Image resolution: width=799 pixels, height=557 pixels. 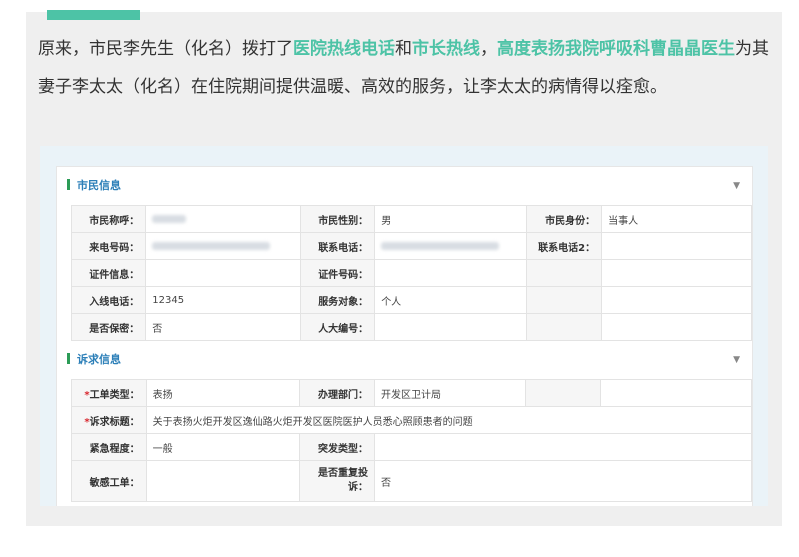 I want to click on field-label: 是否保密：, so click(x=108, y=327).